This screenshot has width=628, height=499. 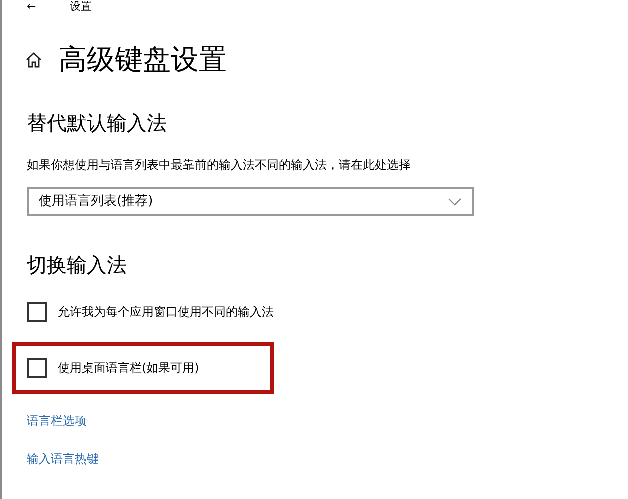 What do you see at coordinates (77, 265) in the screenshot?
I see `section-heading: 切换输入法` at bounding box center [77, 265].